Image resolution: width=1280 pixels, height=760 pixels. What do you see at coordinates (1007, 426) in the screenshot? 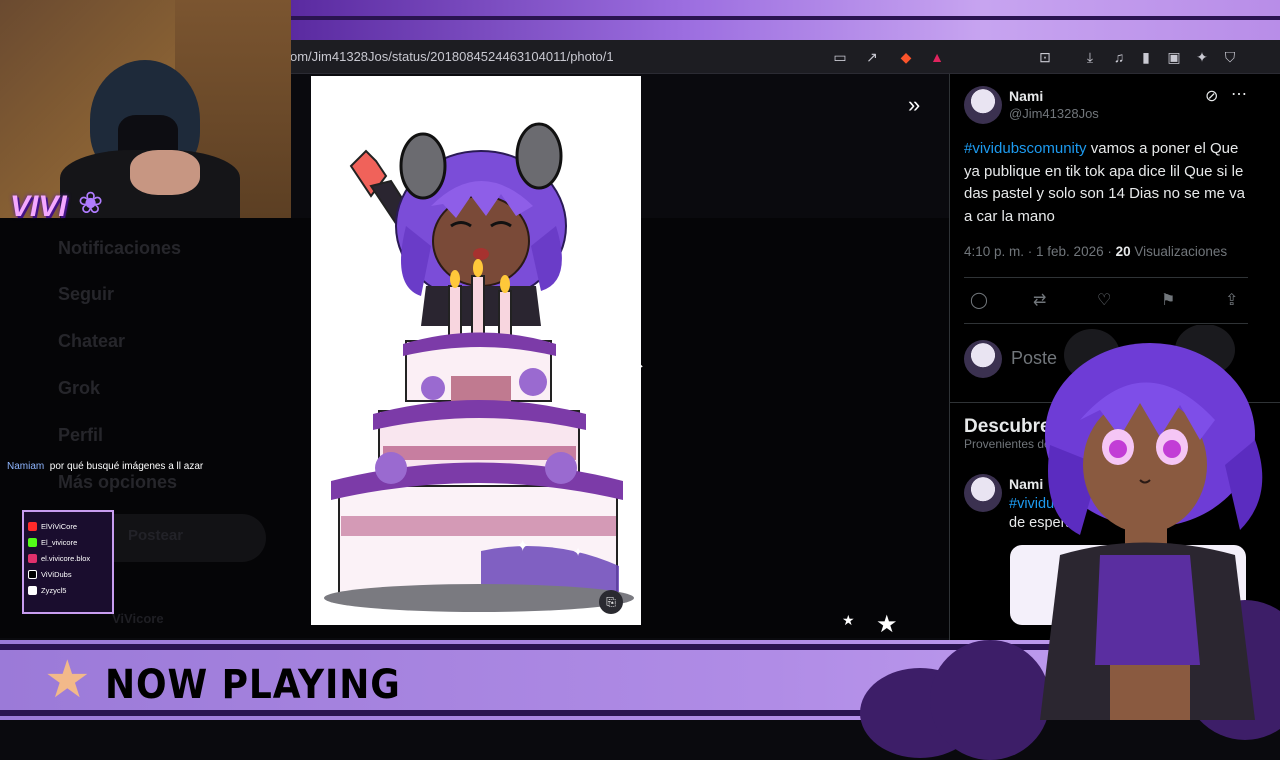
I see `discover-title: Descubre` at bounding box center [1007, 426].